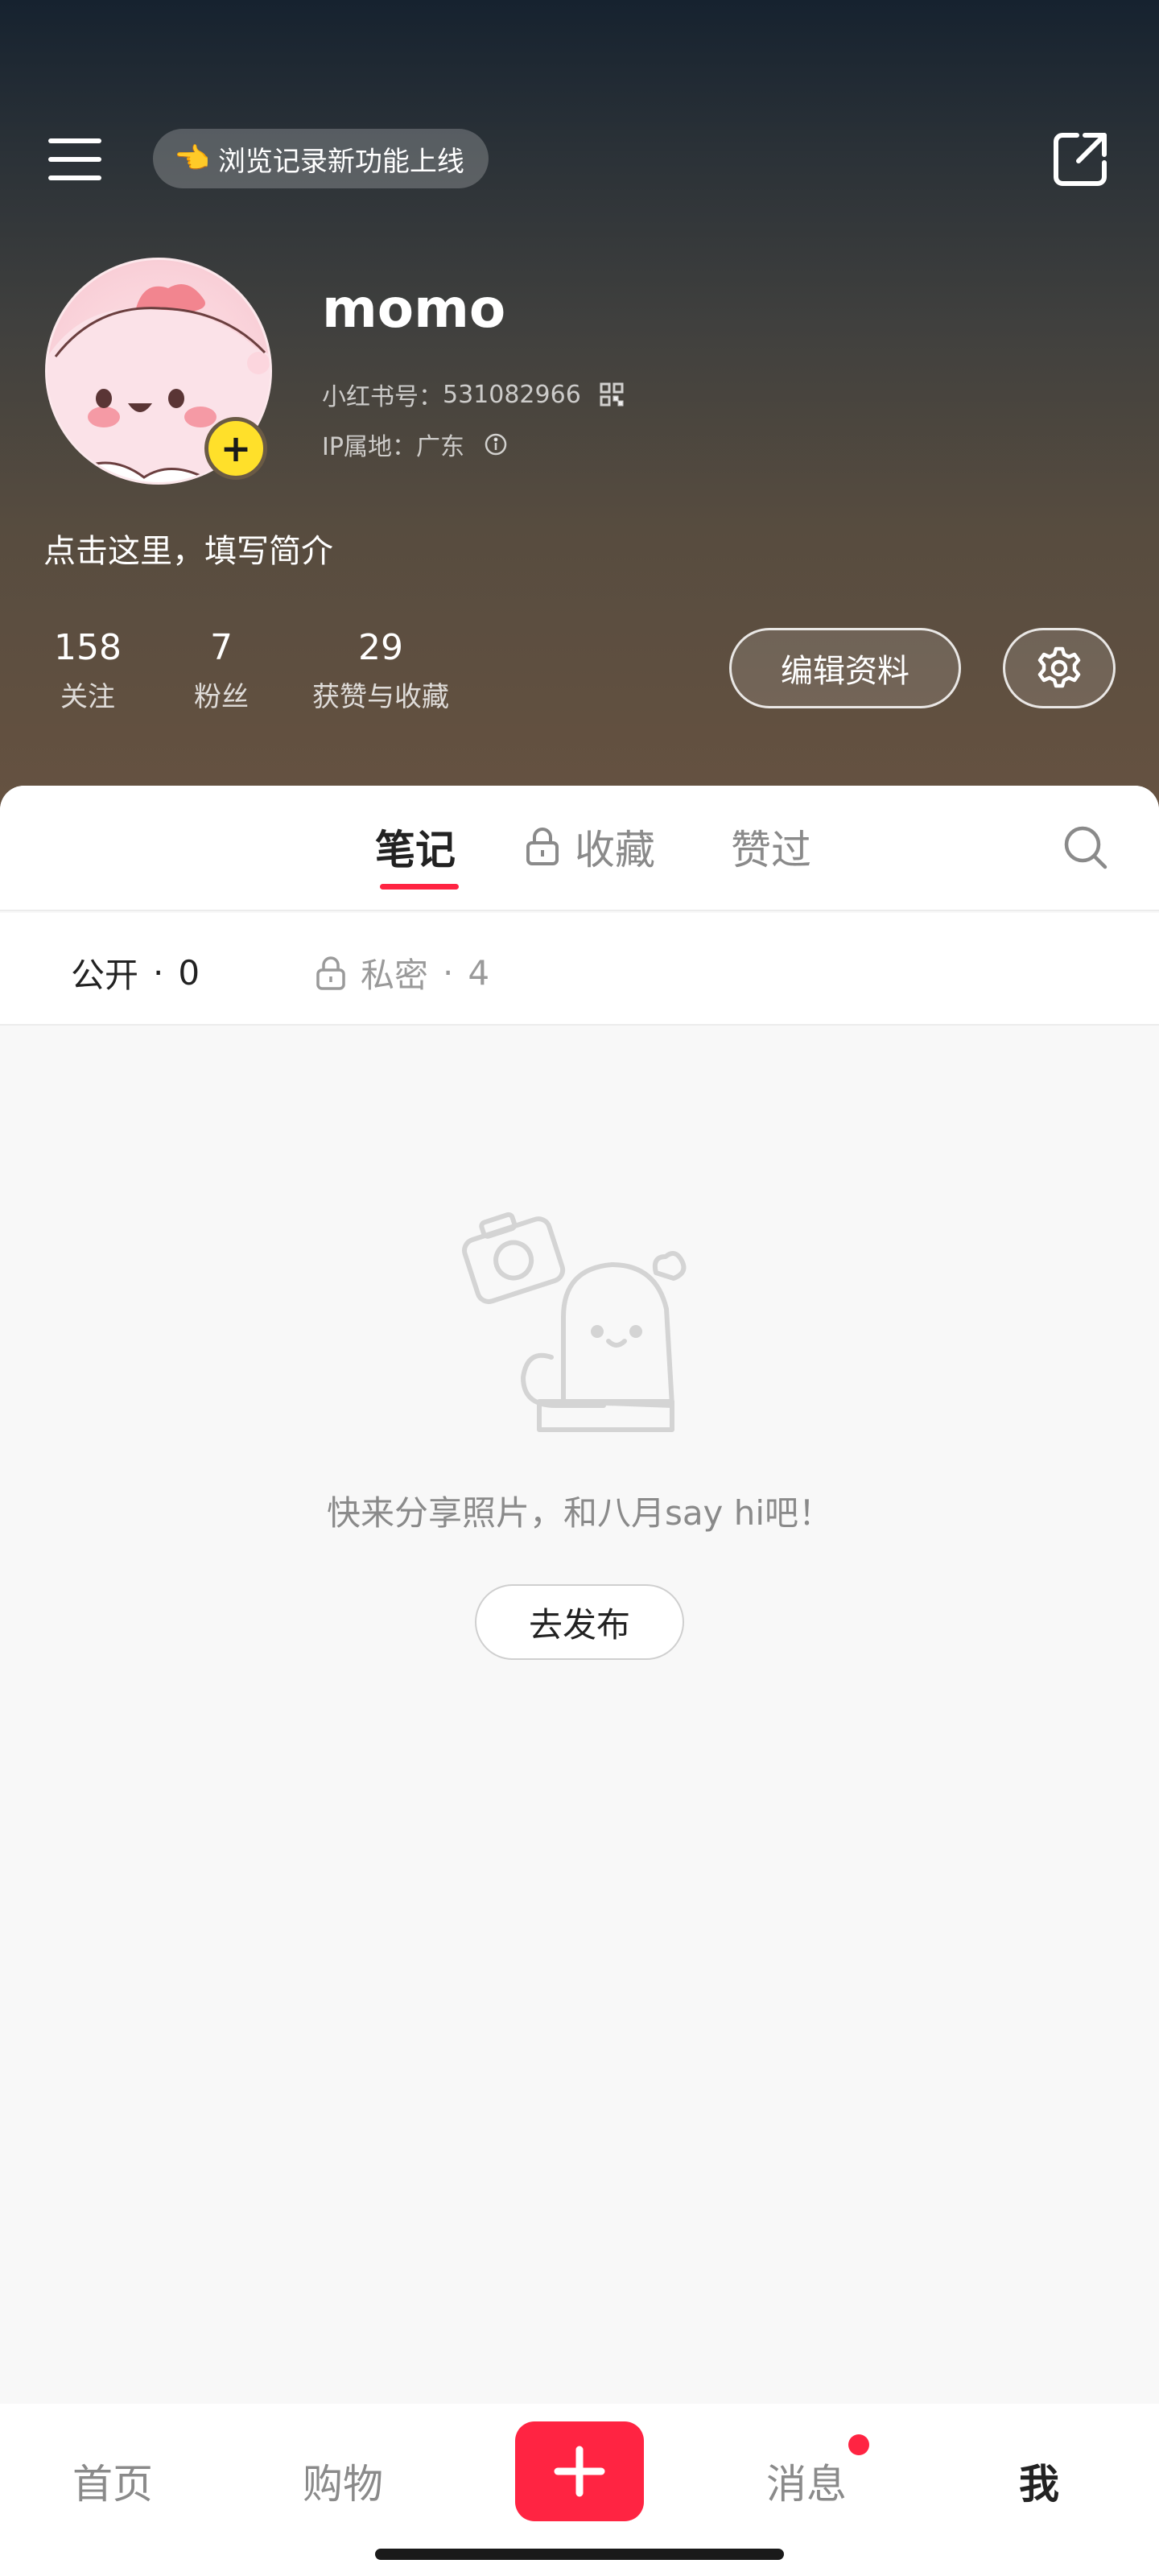 This screenshot has height=2576, width=1159. I want to click on qr-code-icon, so click(612, 394).